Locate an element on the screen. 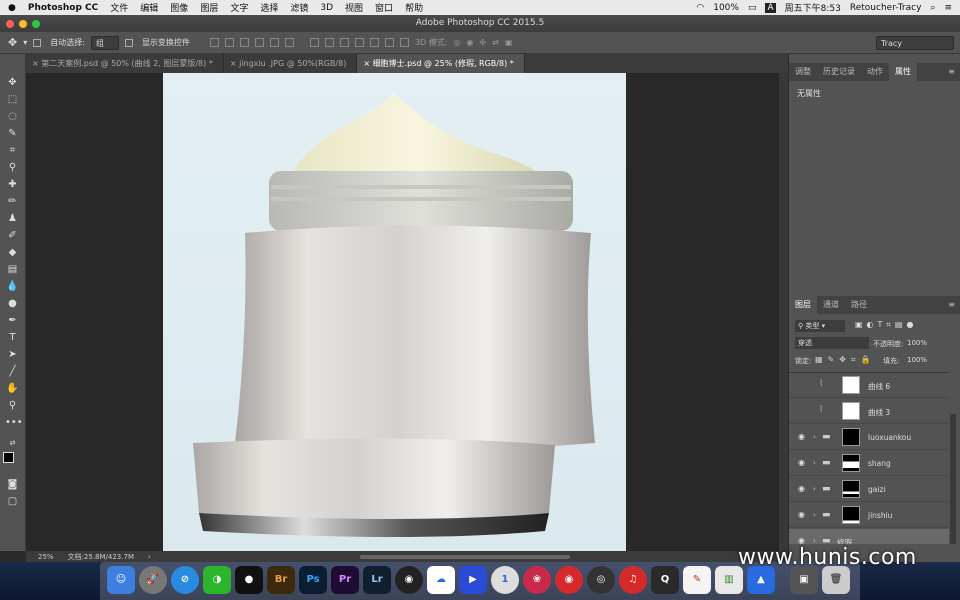 The image size is (960, 600). layer-row: ◉ › ▬ luoxuankou is located at coordinates (869, 437).